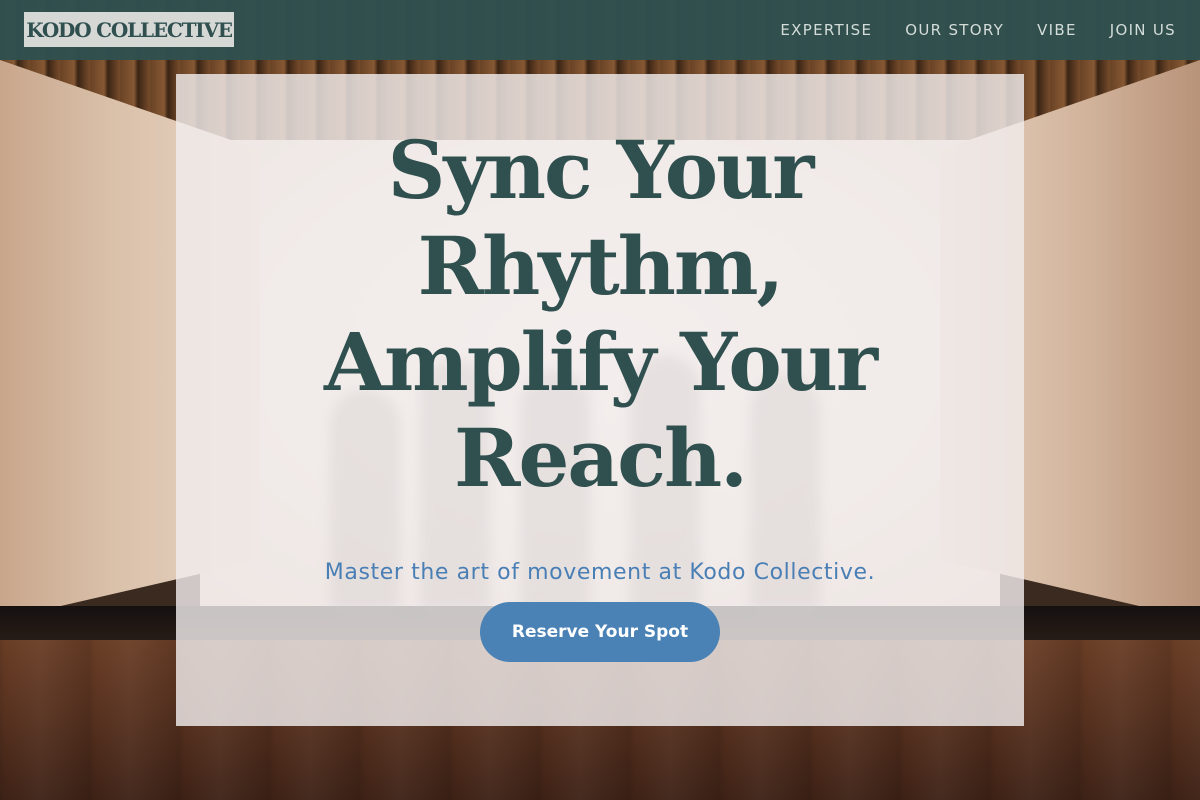  What do you see at coordinates (600, 362) in the screenshot?
I see `hero-title-line: Amplify Your` at bounding box center [600, 362].